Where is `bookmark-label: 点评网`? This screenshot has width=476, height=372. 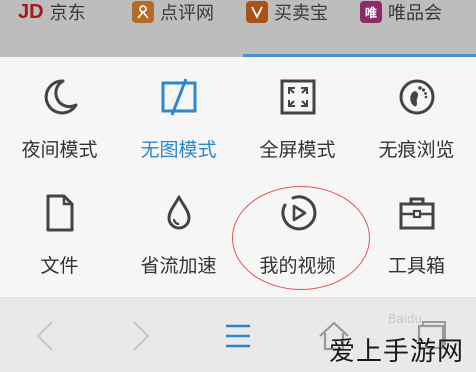
bookmark-label: 点评网 is located at coordinates (187, 13).